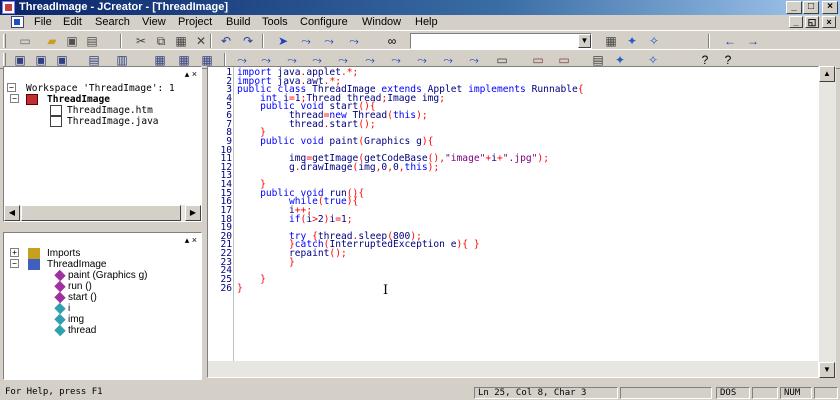 This screenshot has height=400, width=840. What do you see at coordinates (827, 74) in the screenshot?
I see `scroll-up-button: ▲` at bounding box center [827, 74].